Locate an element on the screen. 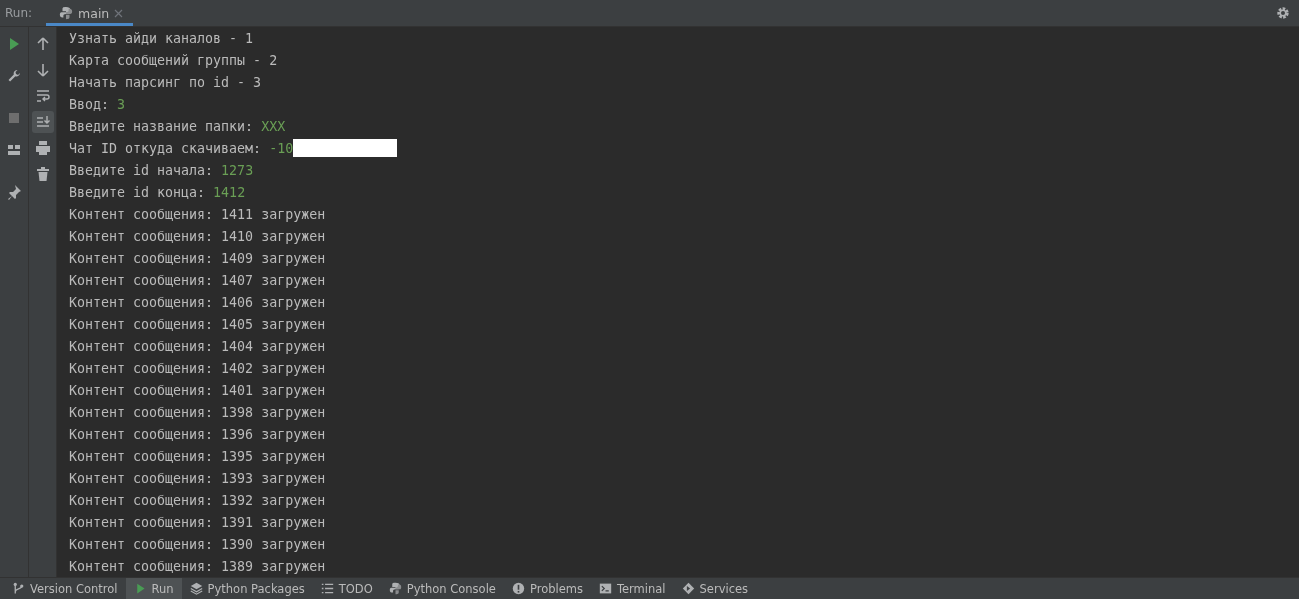 This screenshot has width=1299, height=599. layout-icon is located at coordinates (14, 150).